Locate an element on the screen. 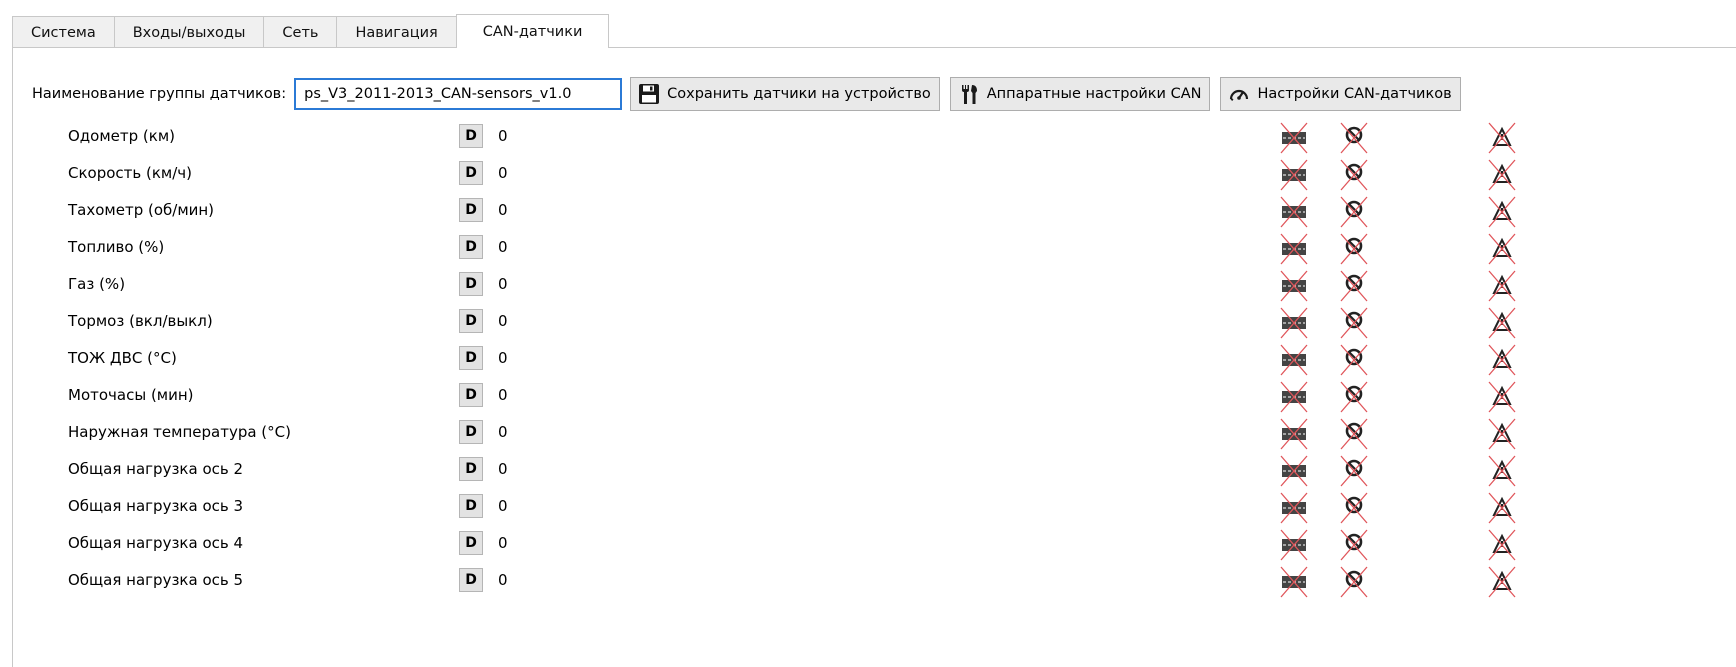 The height and width of the screenshot is (667, 1736). gauge-icon is located at coordinates (1239, 94).